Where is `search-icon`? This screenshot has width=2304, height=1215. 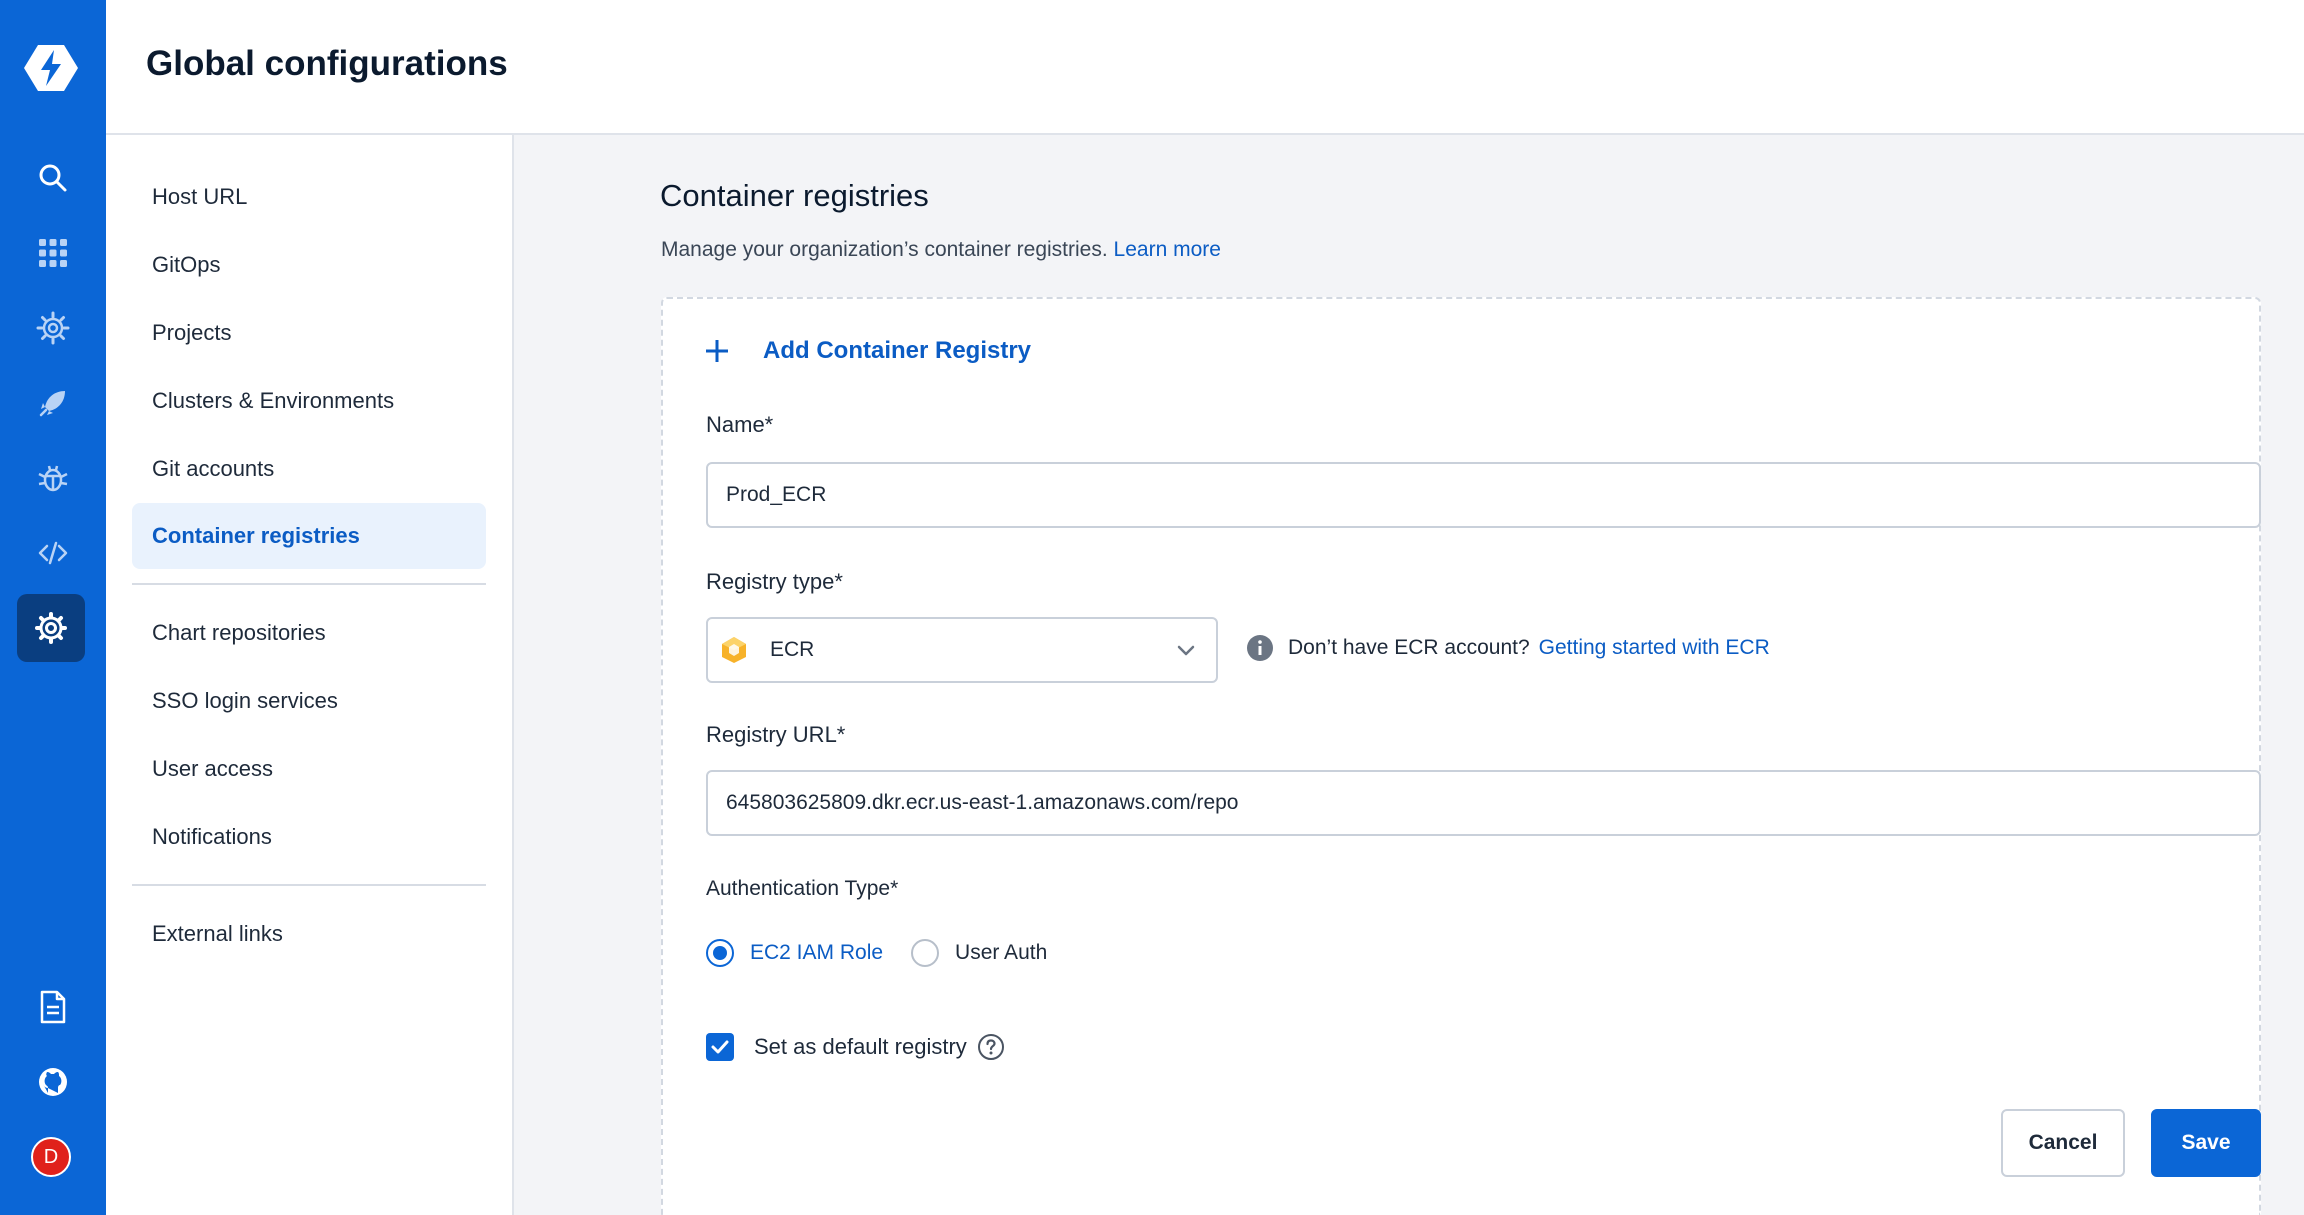
search-icon is located at coordinates (53, 178).